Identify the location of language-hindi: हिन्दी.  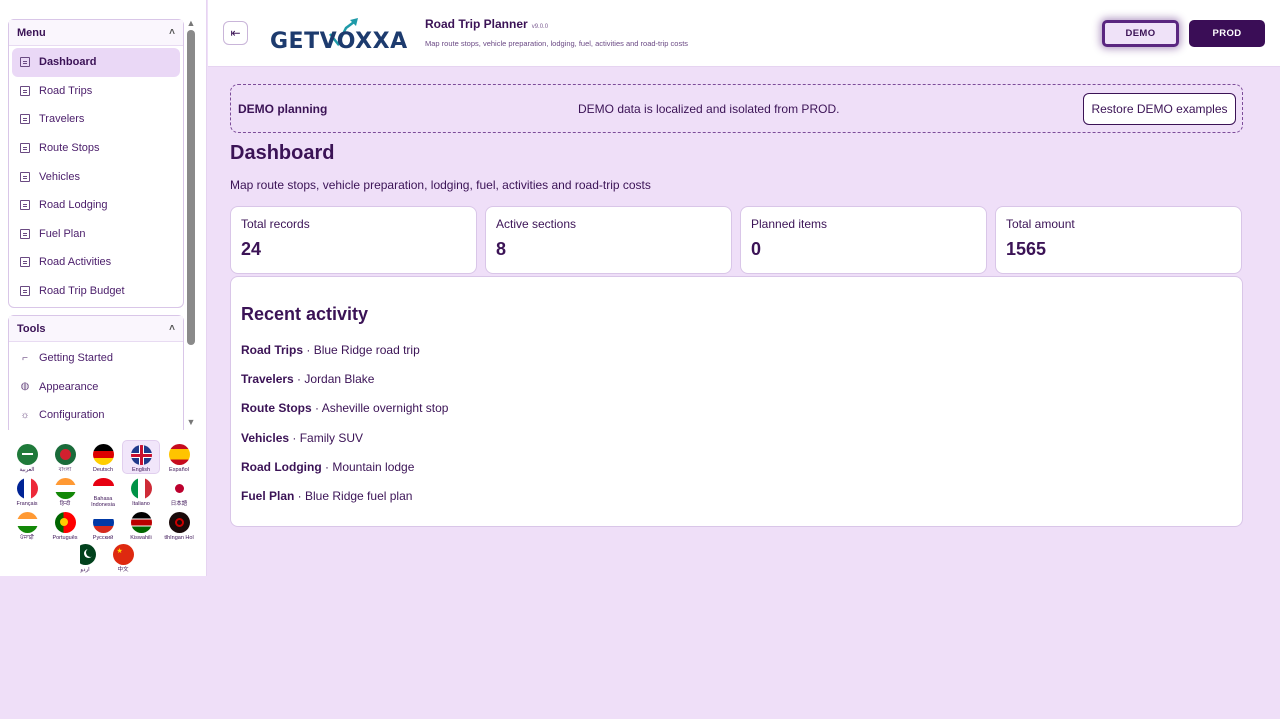
(65, 491).